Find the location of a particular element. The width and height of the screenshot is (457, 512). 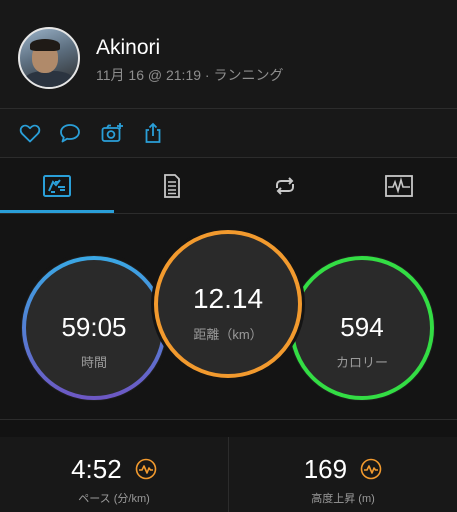

pace-value: 4:52 is located at coordinates (96, 468).